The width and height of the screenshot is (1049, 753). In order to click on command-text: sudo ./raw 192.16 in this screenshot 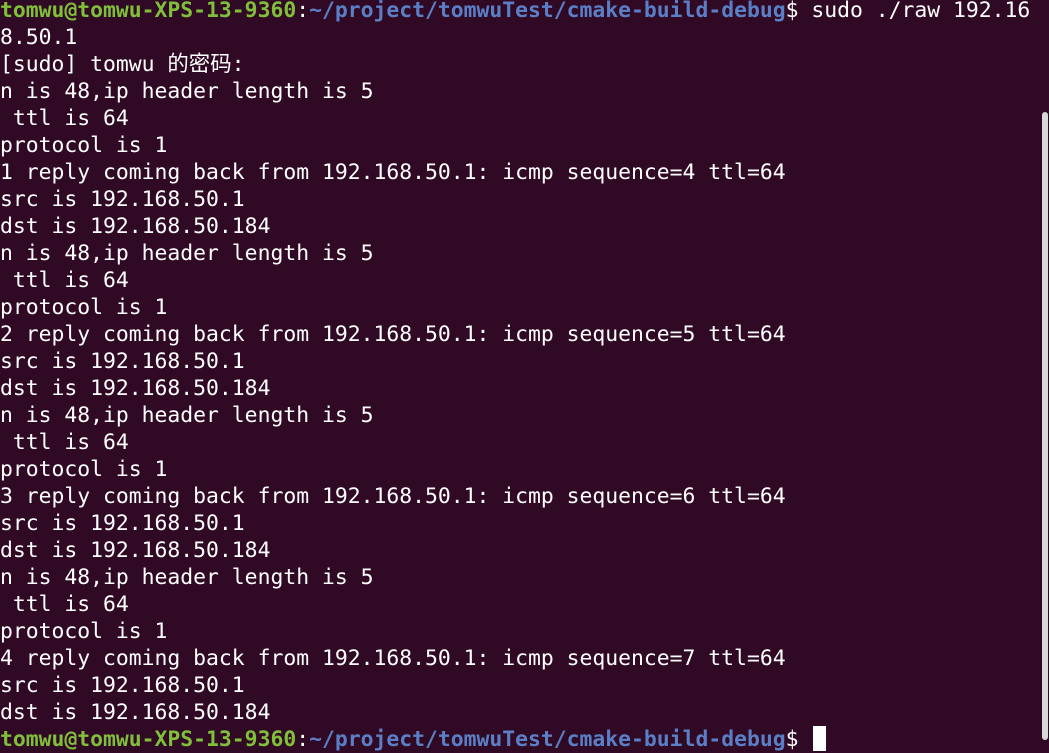, I will do `click(914, 11)`.